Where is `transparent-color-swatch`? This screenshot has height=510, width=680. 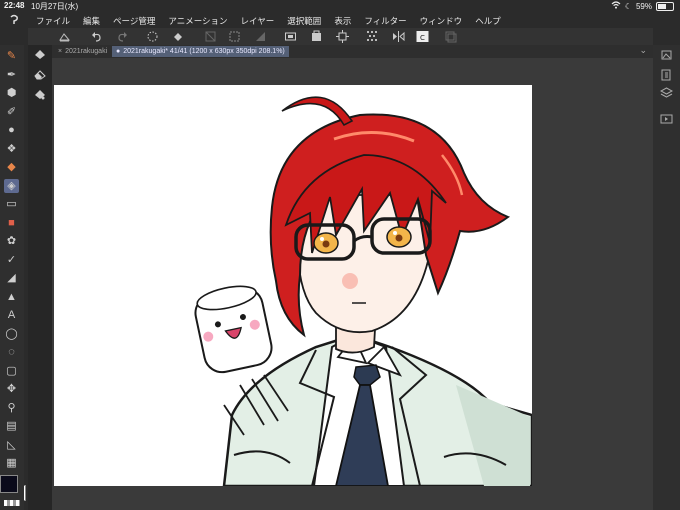
transparent-color-swatch is located at coordinates (12, 503).